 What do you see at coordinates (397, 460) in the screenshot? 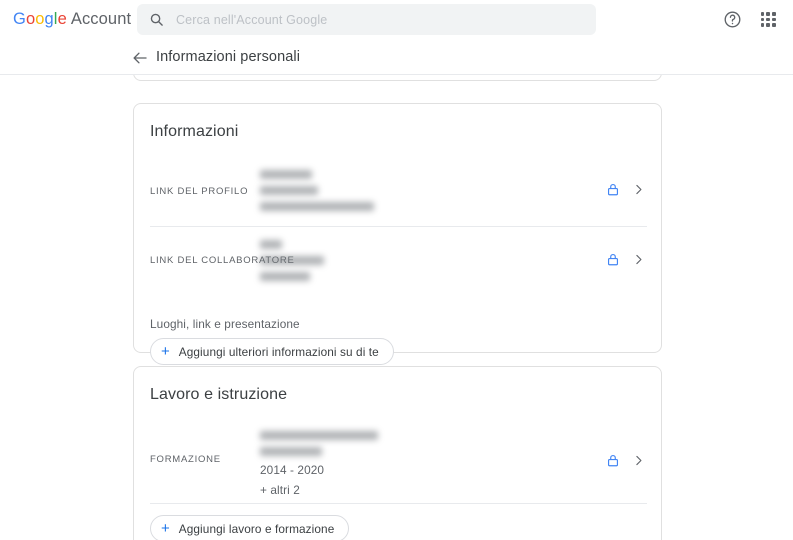
I see `row-formazione: FORMAZIONE 2014 - 2020 + altri 2` at bounding box center [397, 460].